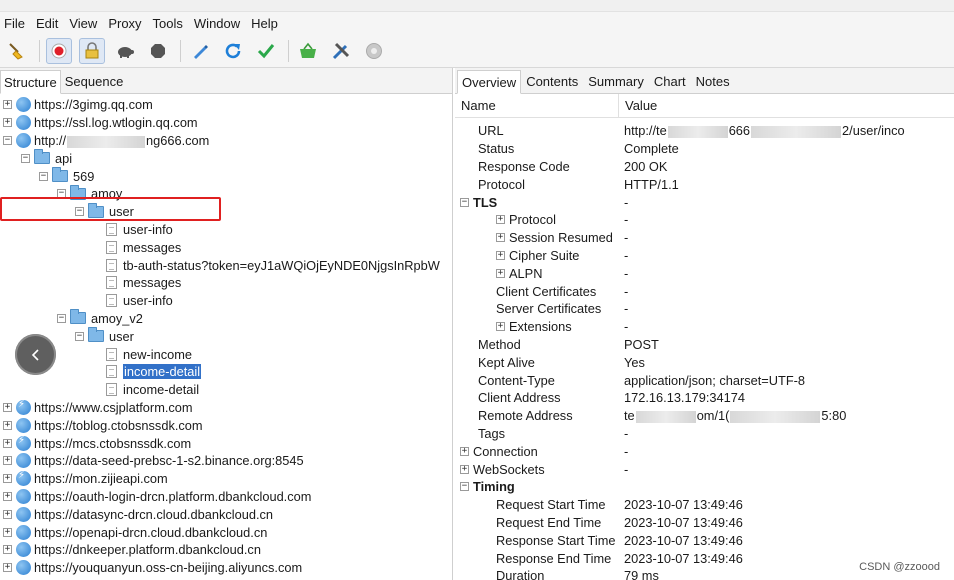  I want to click on property-row: URL http://te 666 2/user/inco, so click(704, 131).